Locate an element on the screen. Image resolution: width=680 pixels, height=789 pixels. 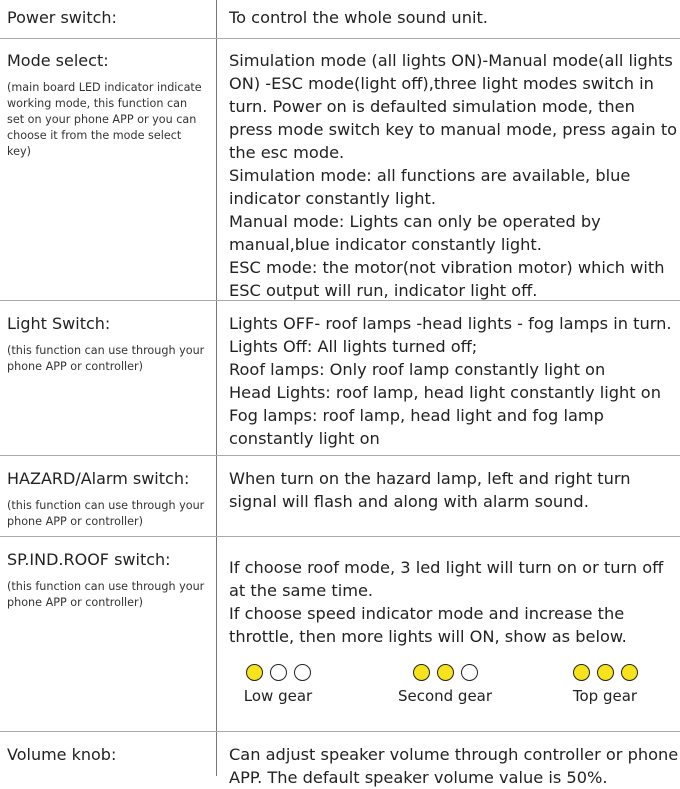
gear-label: Low gear is located at coordinates (278, 696).